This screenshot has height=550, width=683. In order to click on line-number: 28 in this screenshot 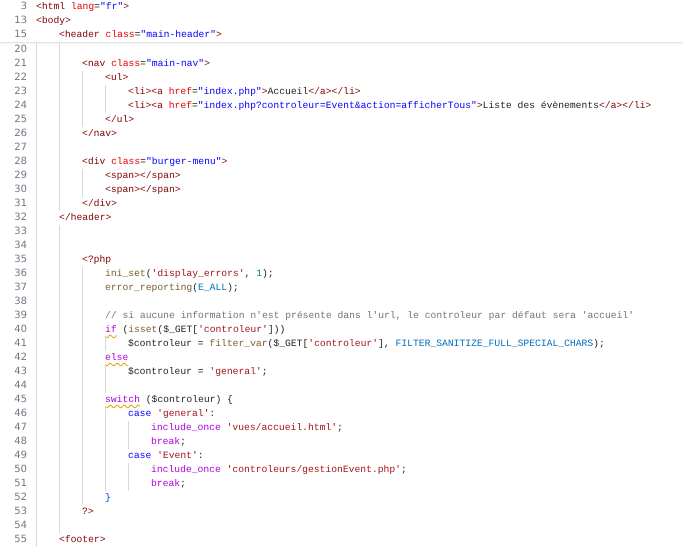, I will do `click(20, 162)`.